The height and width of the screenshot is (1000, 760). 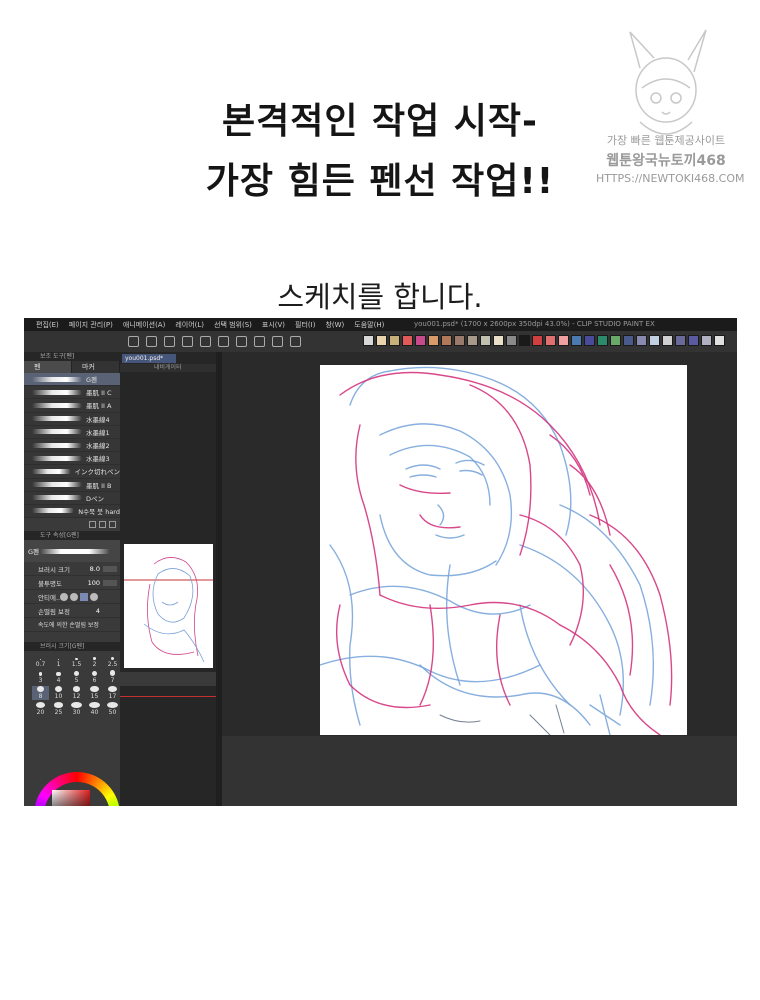 What do you see at coordinates (72, 611) in the screenshot?
I see `stabilization-row: 손떨림 보정 4` at bounding box center [72, 611].